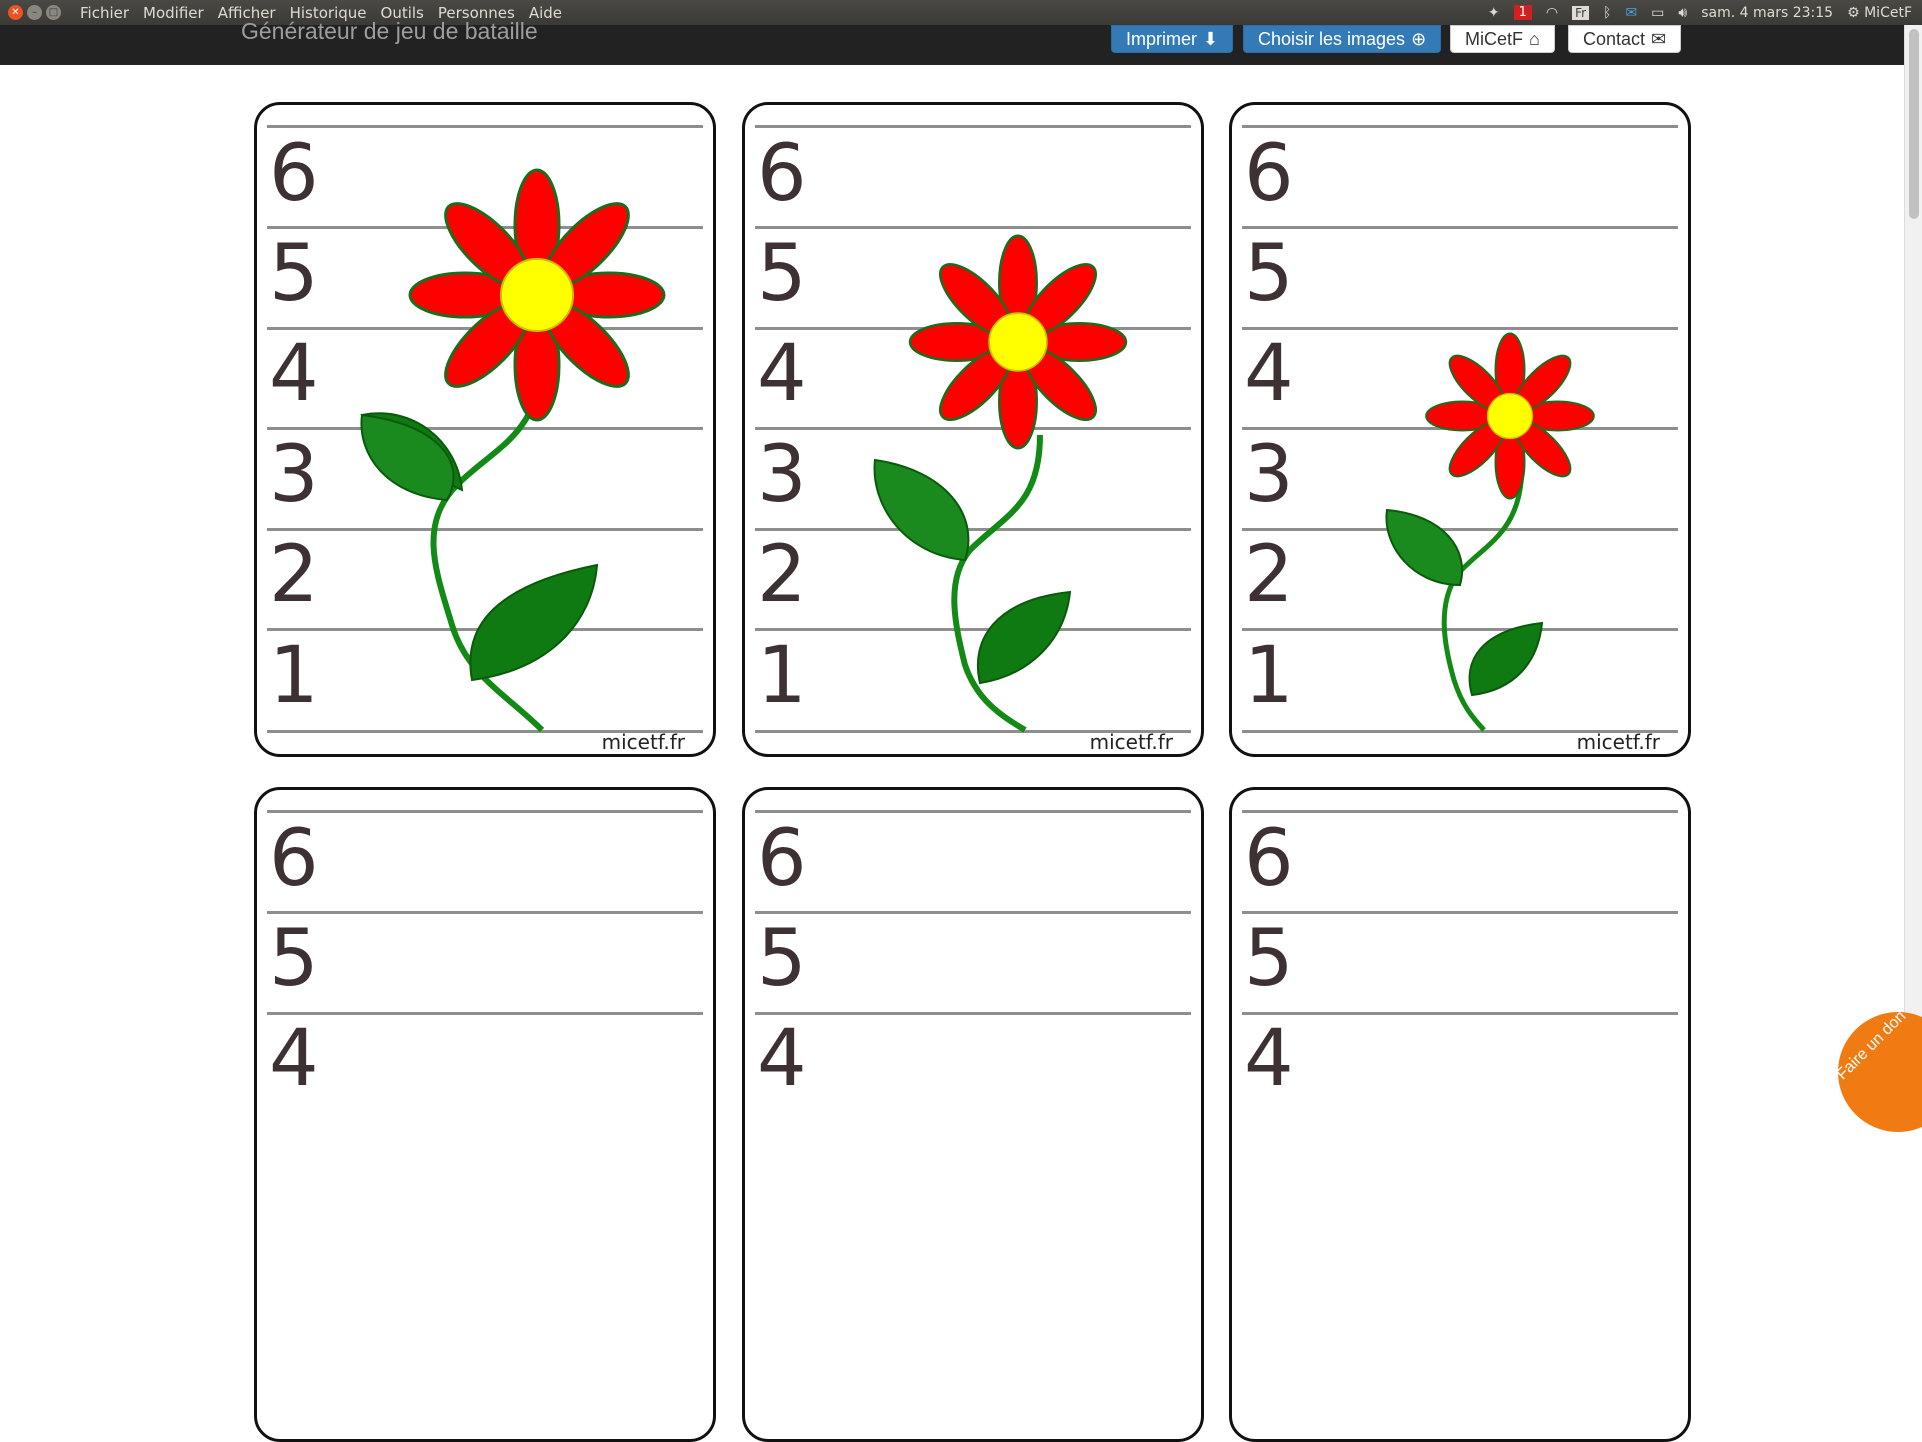  Describe the element at coordinates (1657, 13) in the screenshot. I see `battery-icon: ▭` at that location.